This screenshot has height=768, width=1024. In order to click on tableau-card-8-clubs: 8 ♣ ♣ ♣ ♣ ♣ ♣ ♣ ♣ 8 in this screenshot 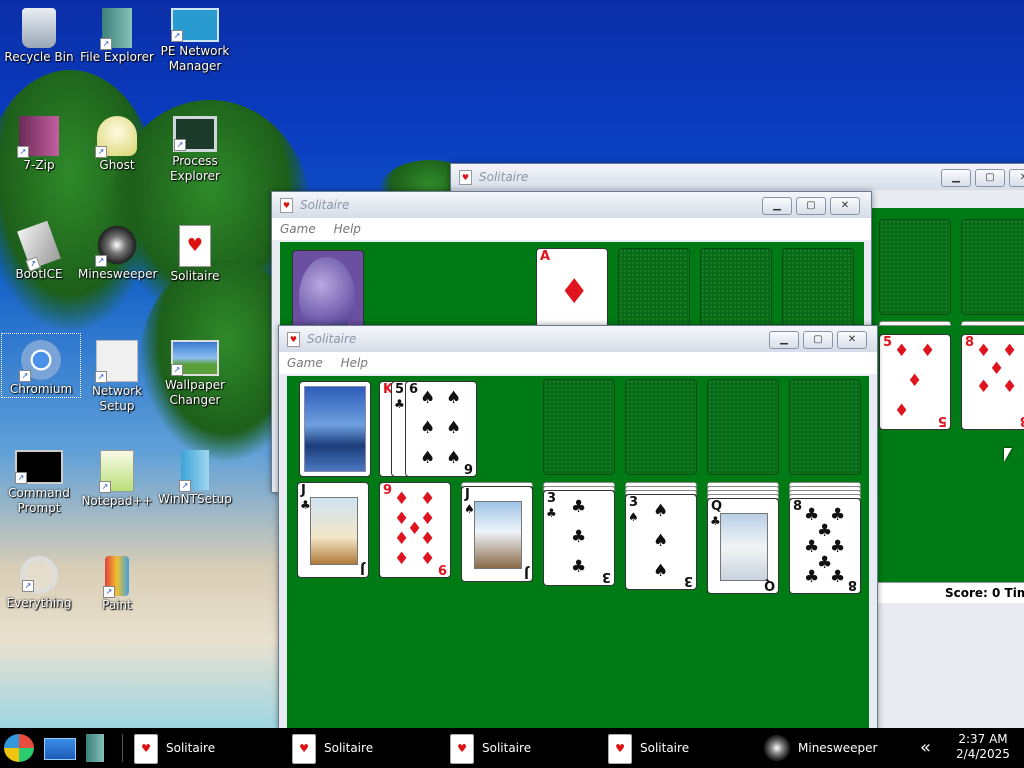, I will do `click(825, 546)`.